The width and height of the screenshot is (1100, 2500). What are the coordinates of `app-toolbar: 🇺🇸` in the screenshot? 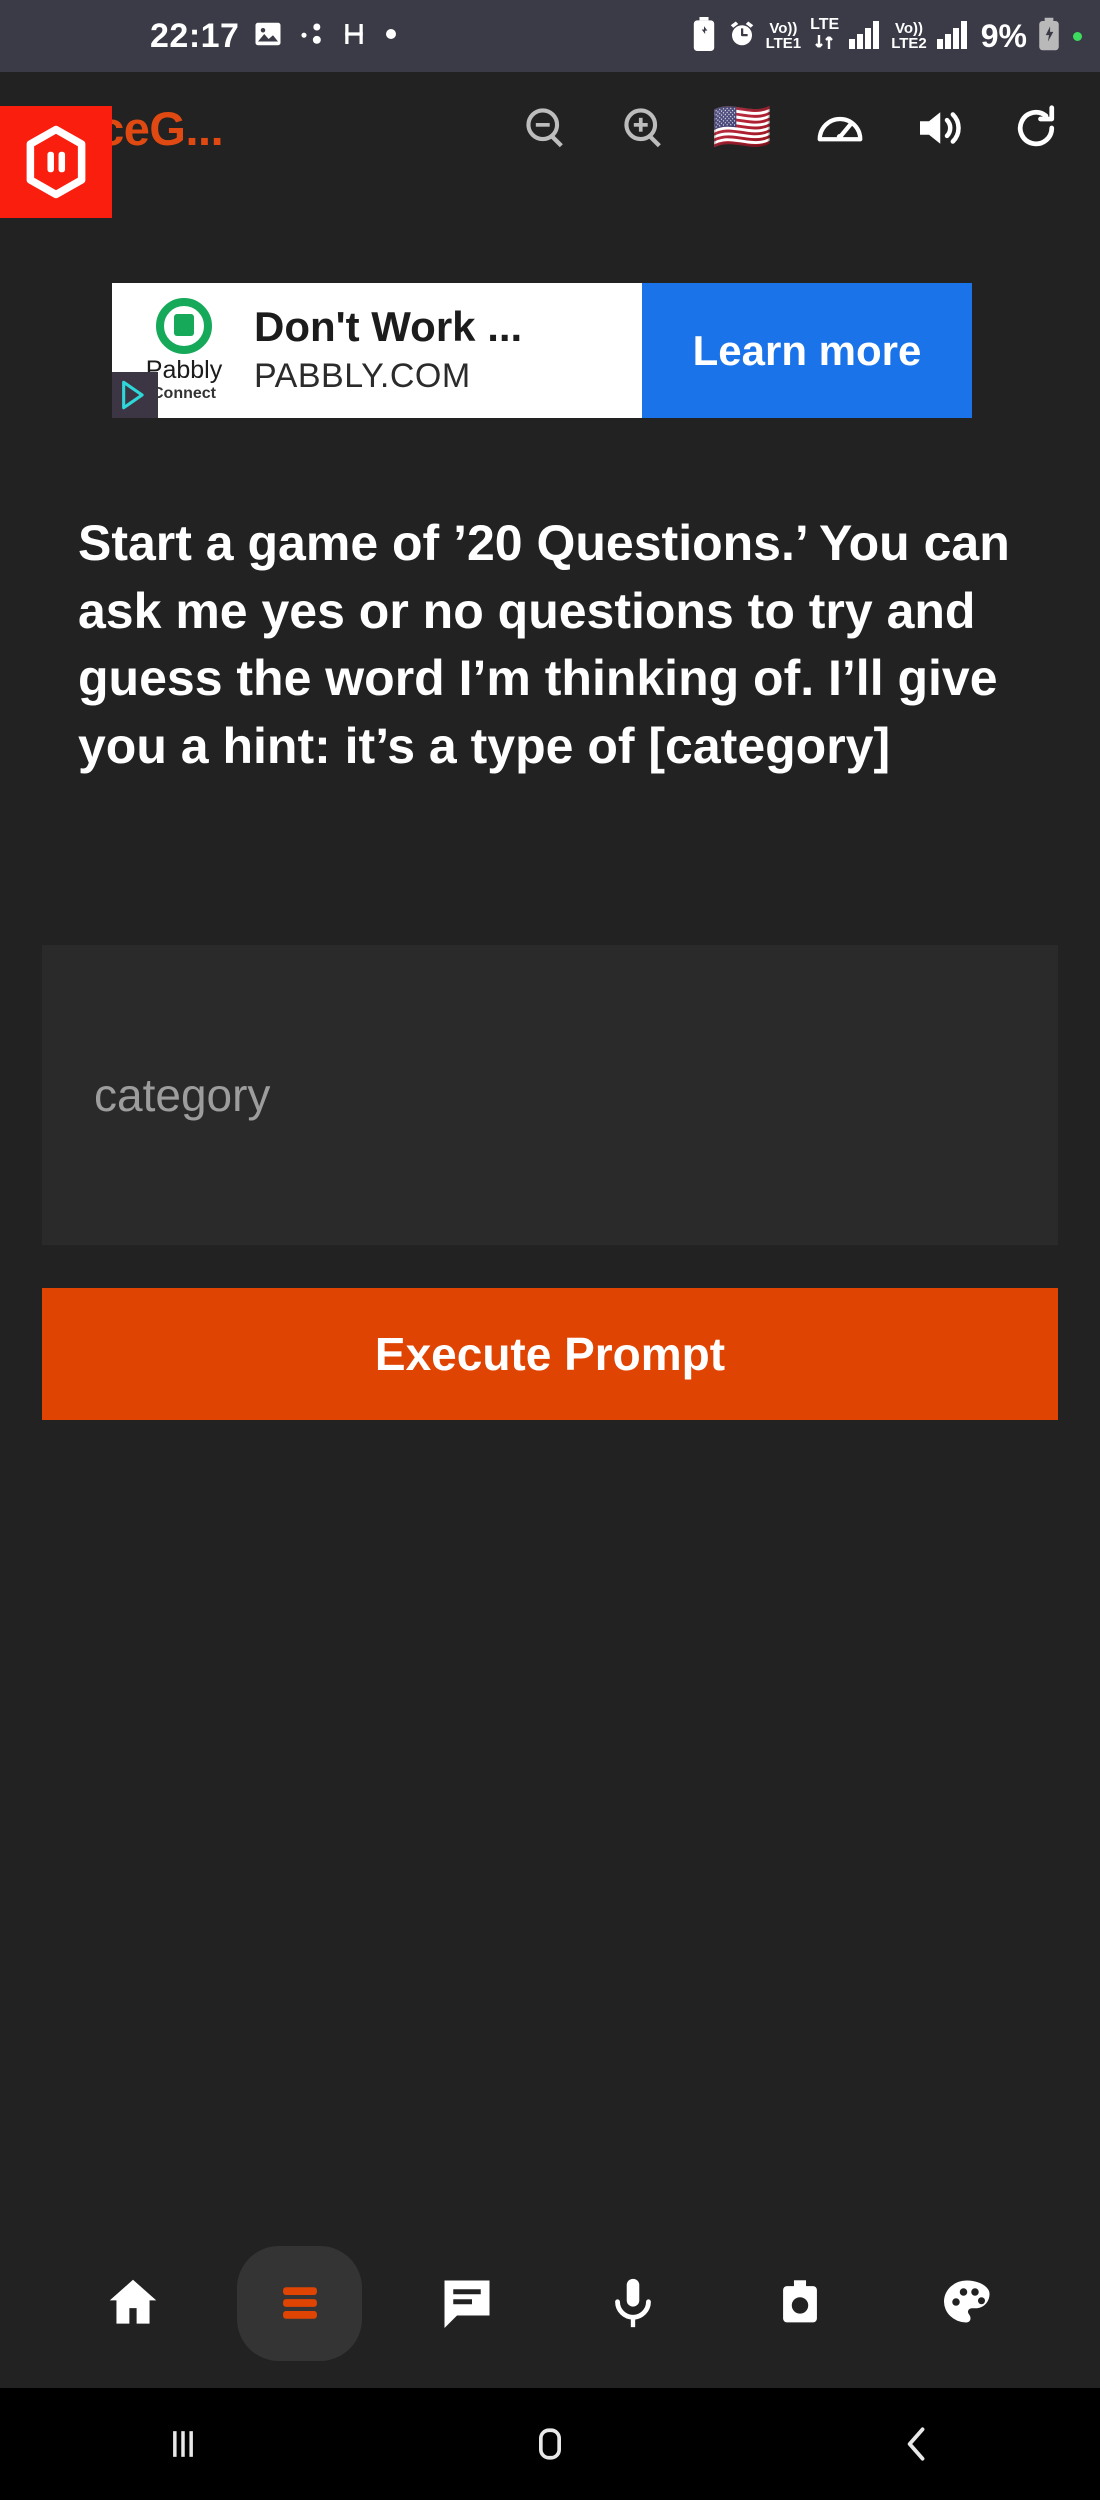 It's located at (808, 128).